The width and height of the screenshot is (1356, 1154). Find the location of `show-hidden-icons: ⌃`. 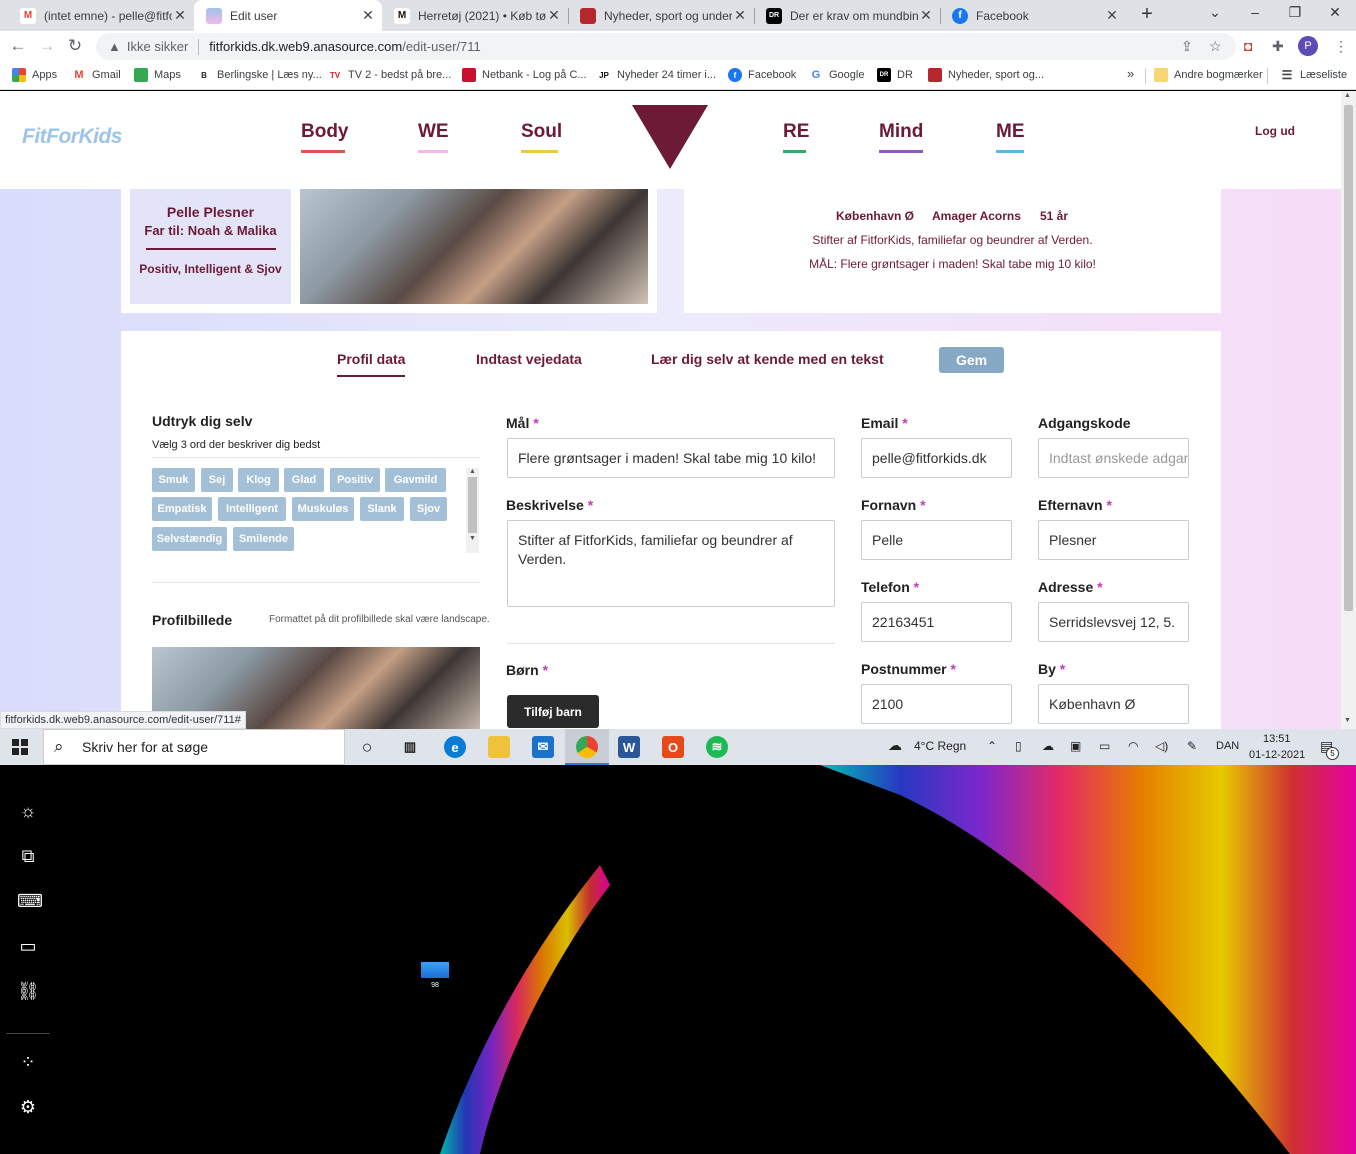

show-hidden-icons: ⌃ is located at coordinates (992, 746).